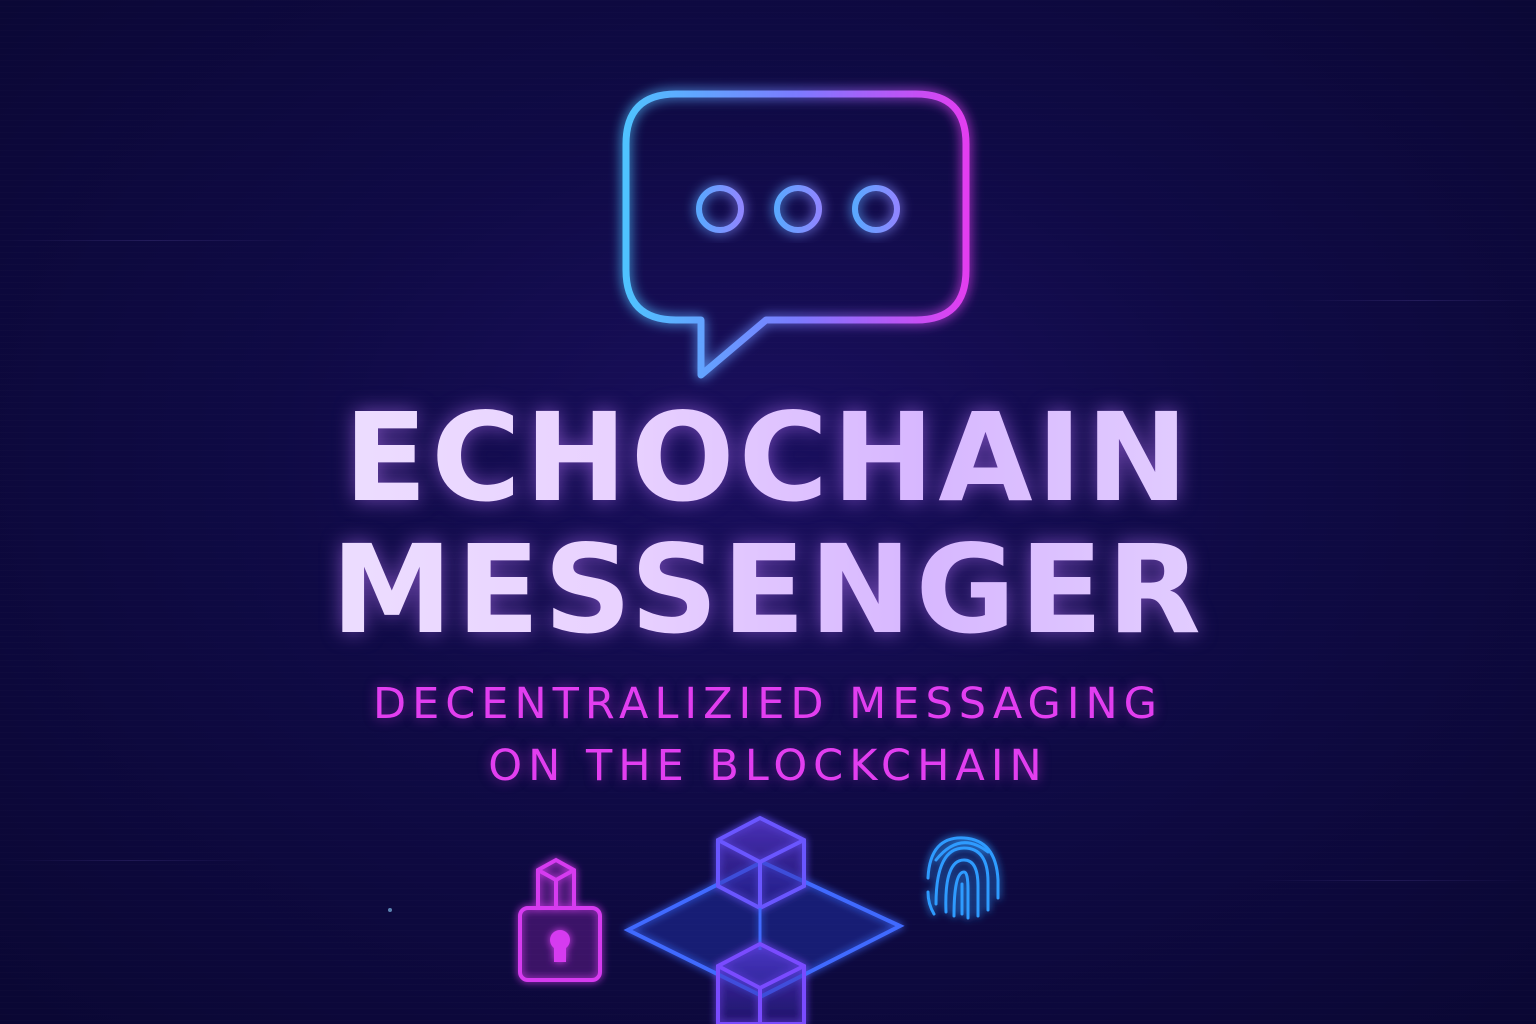  What do you see at coordinates (560, 919) in the screenshot?
I see `padlock-icon` at bounding box center [560, 919].